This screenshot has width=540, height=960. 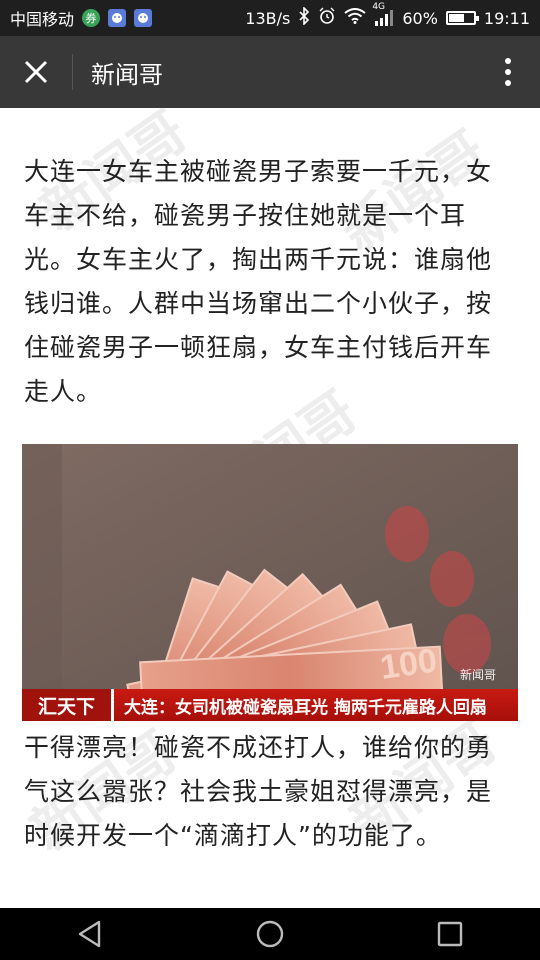 What do you see at coordinates (304, 17) in the screenshot?
I see `bluetooth-icon` at bounding box center [304, 17].